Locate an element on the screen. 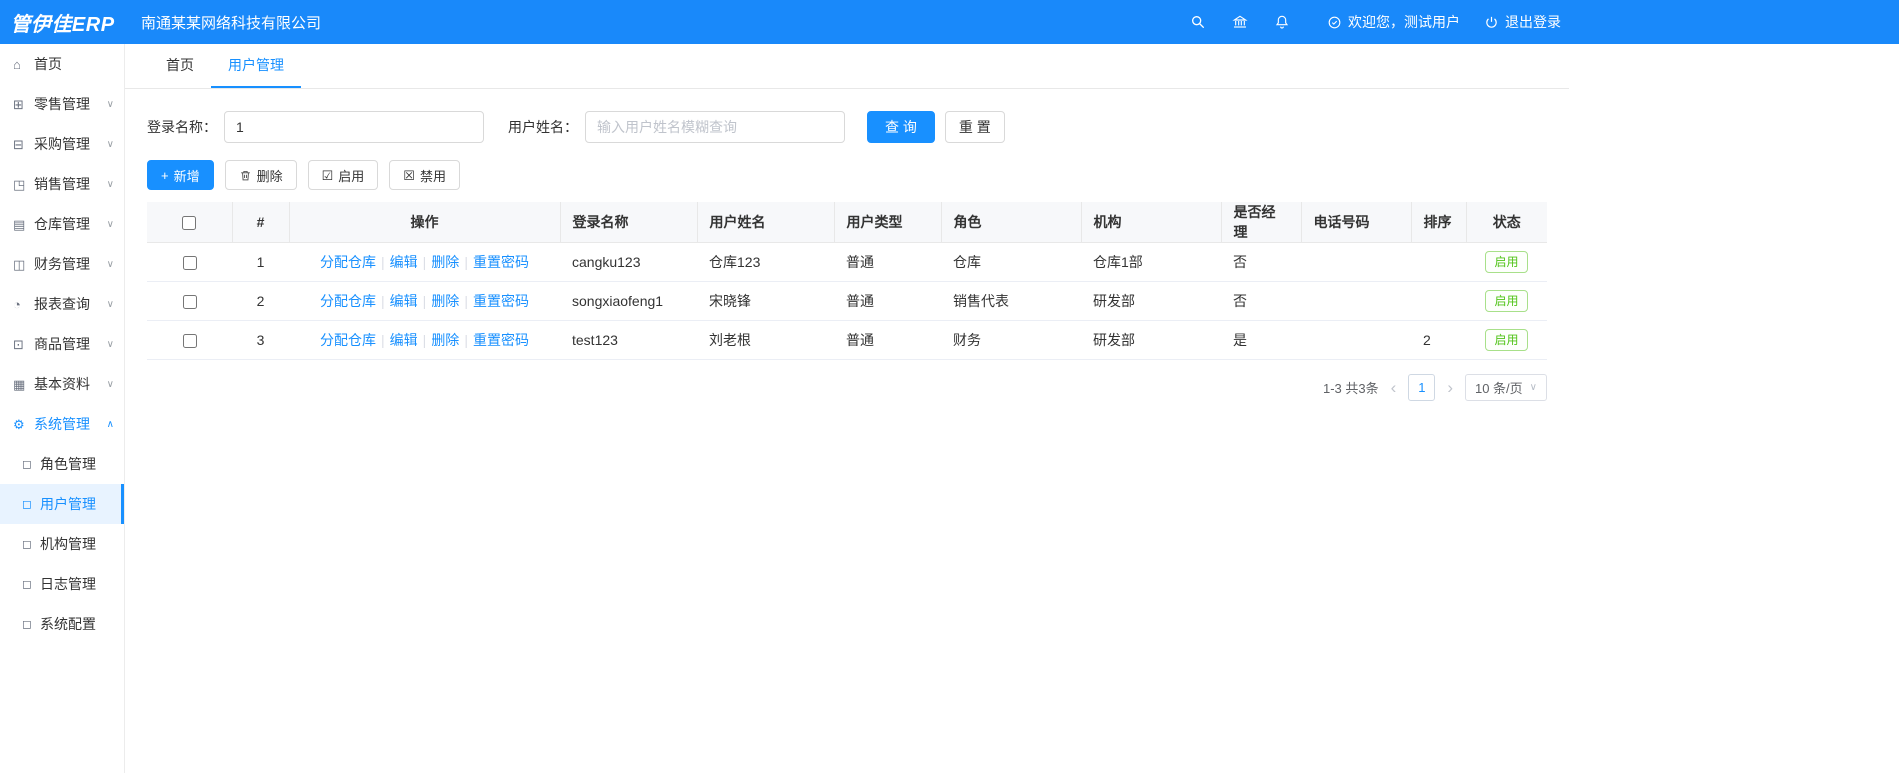 Image resolution: width=1899 pixels, height=773 pixels. bell-icon is located at coordinates (1282, 22).